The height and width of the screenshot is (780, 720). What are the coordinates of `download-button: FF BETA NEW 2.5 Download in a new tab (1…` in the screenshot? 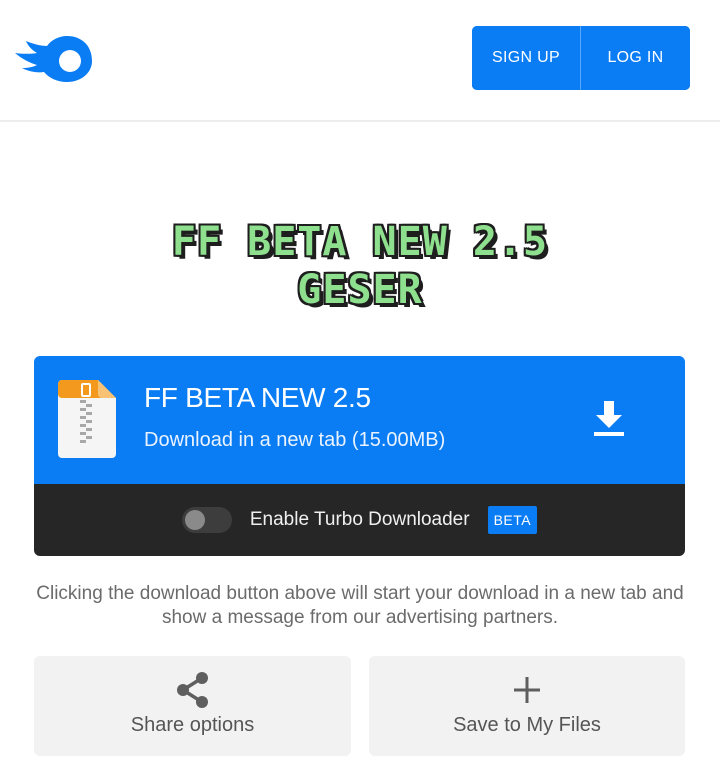 It's located at (359, 420).